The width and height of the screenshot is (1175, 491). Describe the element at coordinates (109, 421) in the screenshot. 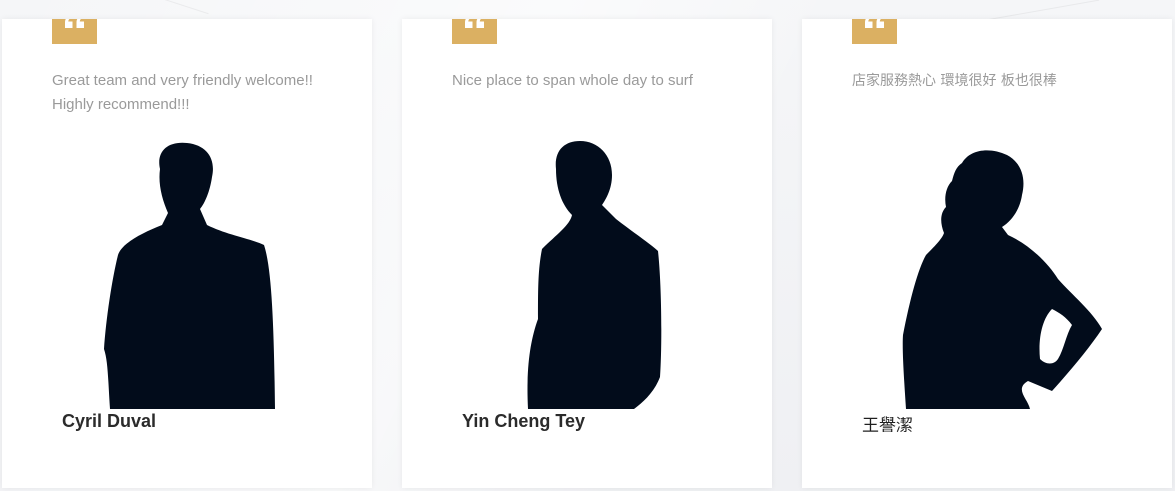

I see `customer-name: Cyril Duval` at that location.